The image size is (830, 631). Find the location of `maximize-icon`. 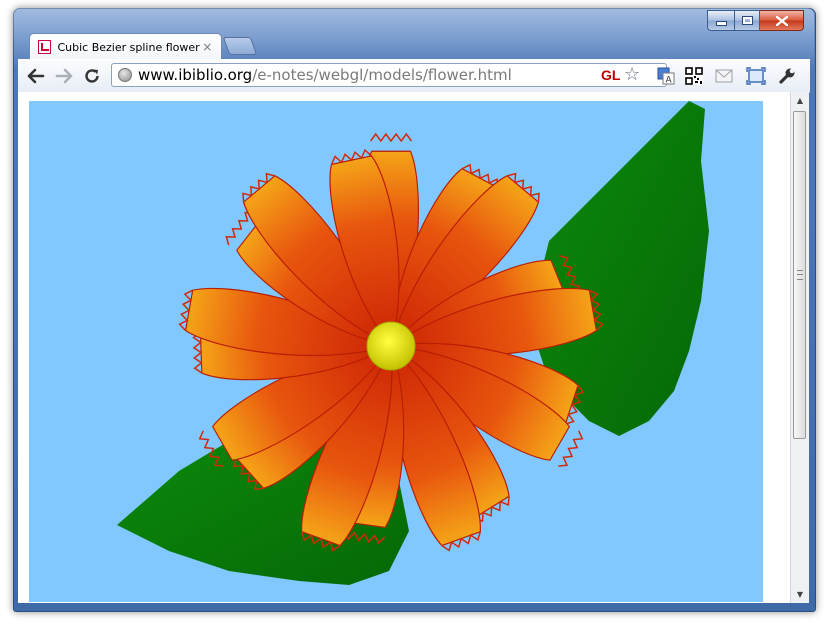

maximize-icon is located at coordinates (747, 20).